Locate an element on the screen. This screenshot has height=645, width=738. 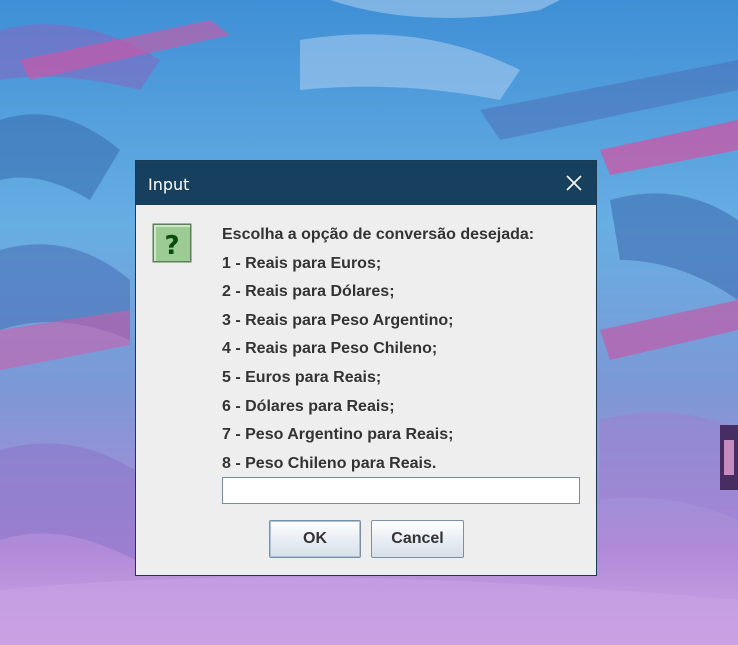
cancel-button: Cancel is located at coordinates (417, 539).